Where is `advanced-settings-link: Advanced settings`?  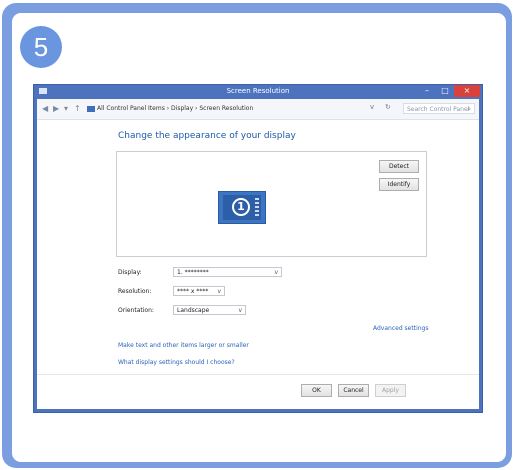 advanced-settings-link: Advanced settings is located at coordinates (400, 328).